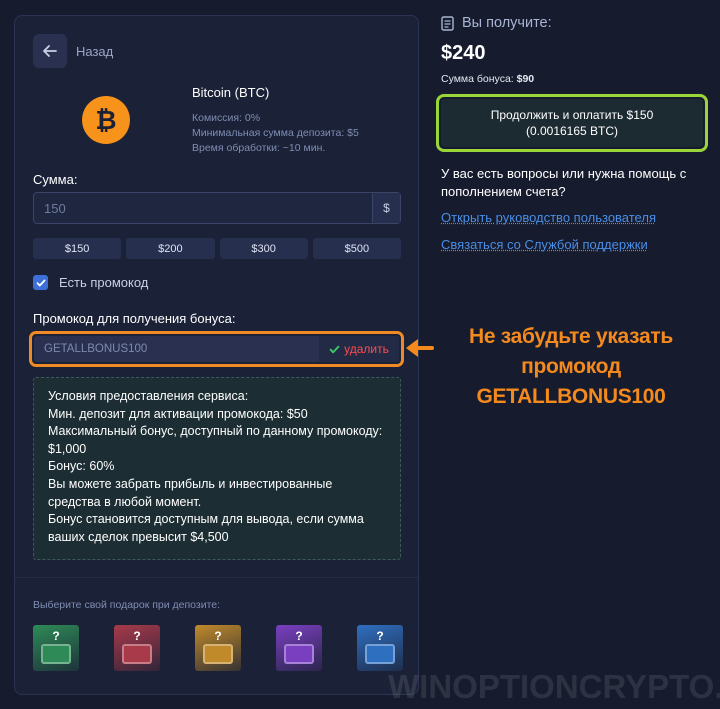  Describe the element at coordinates (526, 79) in the screenshot. I see `bonus-value: $90` at that location.